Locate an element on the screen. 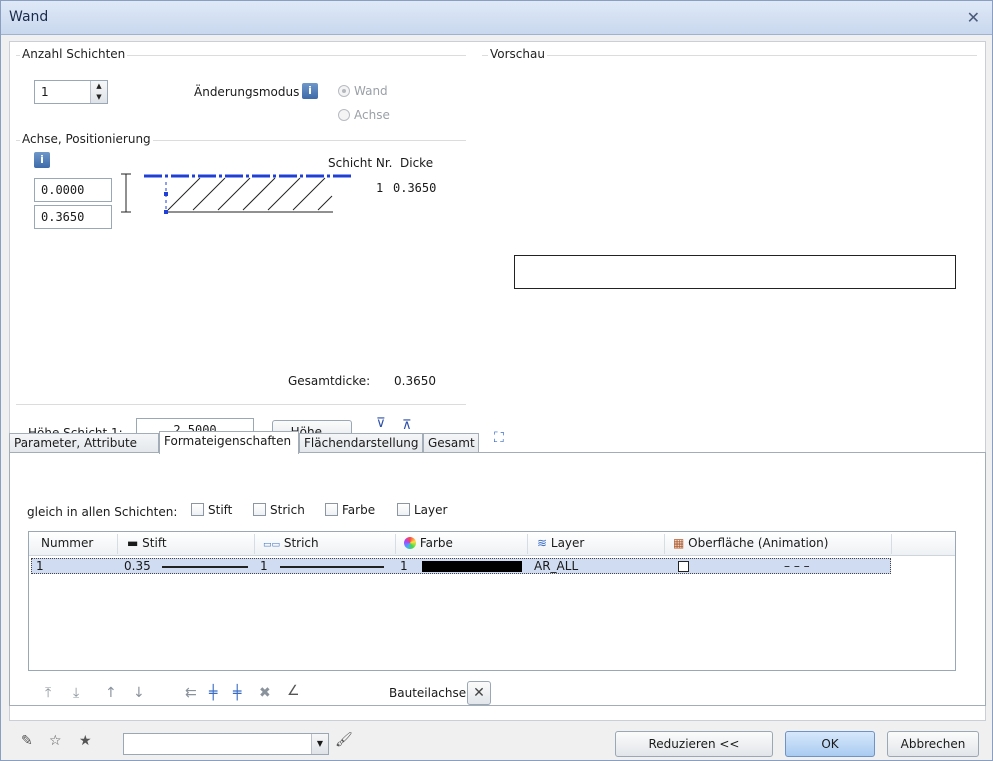 The width and height of the screenshot is (993, 761). cell-stift: 0.35 is located at coordinates (137, 566).